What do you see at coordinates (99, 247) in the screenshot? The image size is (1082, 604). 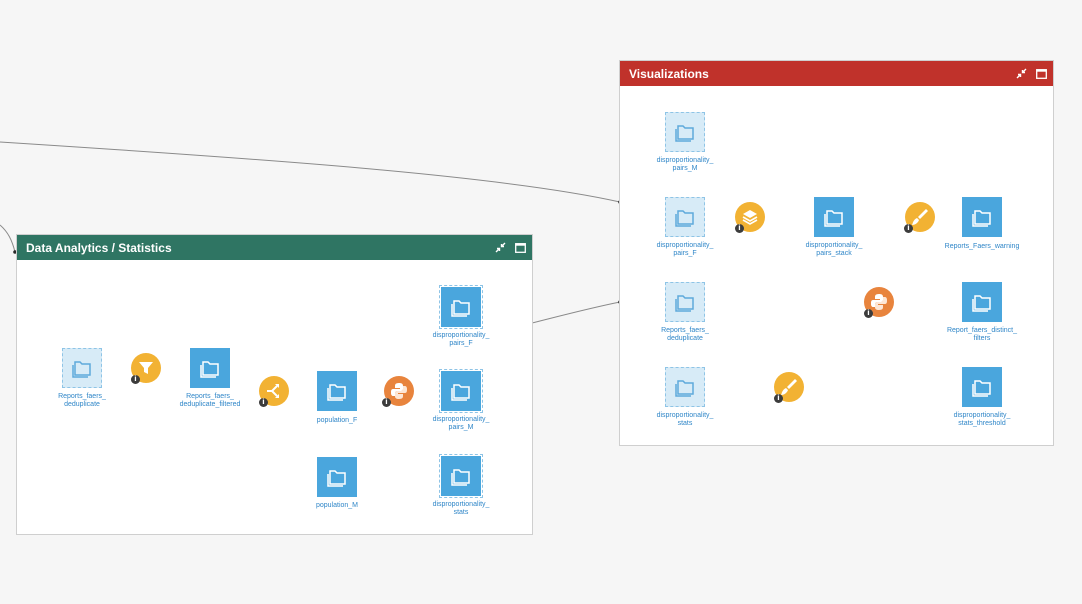 I see `zone-title: Data Analytics / Statistics` at bounding box center [99, 247].